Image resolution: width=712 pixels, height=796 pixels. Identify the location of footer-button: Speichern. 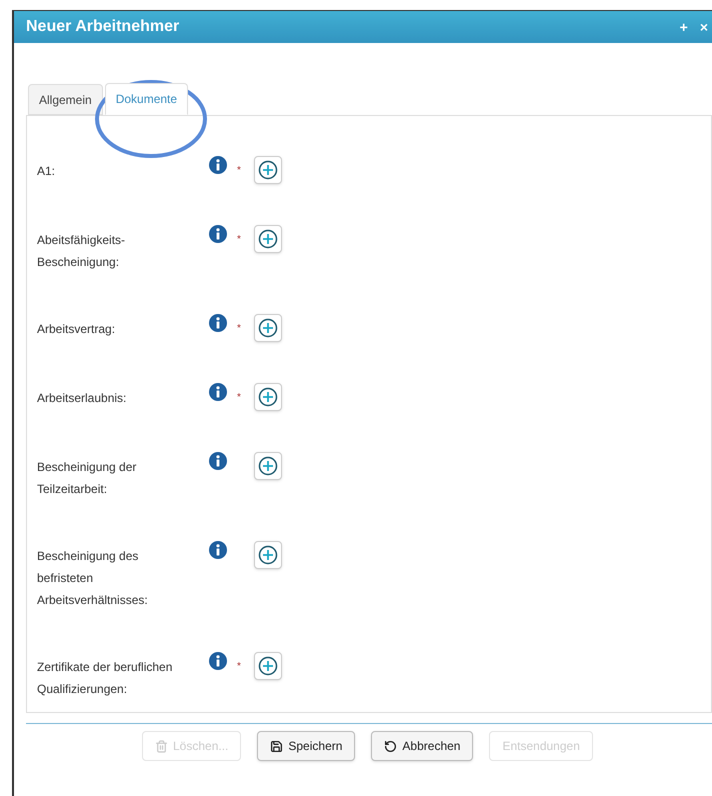
(306, 746).